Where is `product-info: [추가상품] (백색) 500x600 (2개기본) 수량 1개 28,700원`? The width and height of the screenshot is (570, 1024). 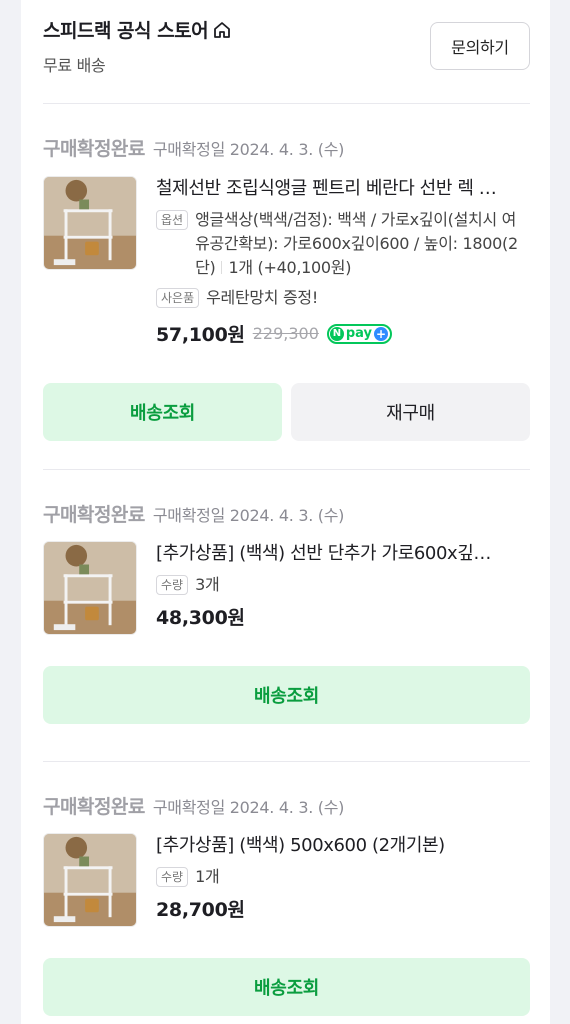
product-info: [추가상품] (백색) 500x600 (2개기본) 수량 1개 28,700원 is located at coordinates (343, 877).